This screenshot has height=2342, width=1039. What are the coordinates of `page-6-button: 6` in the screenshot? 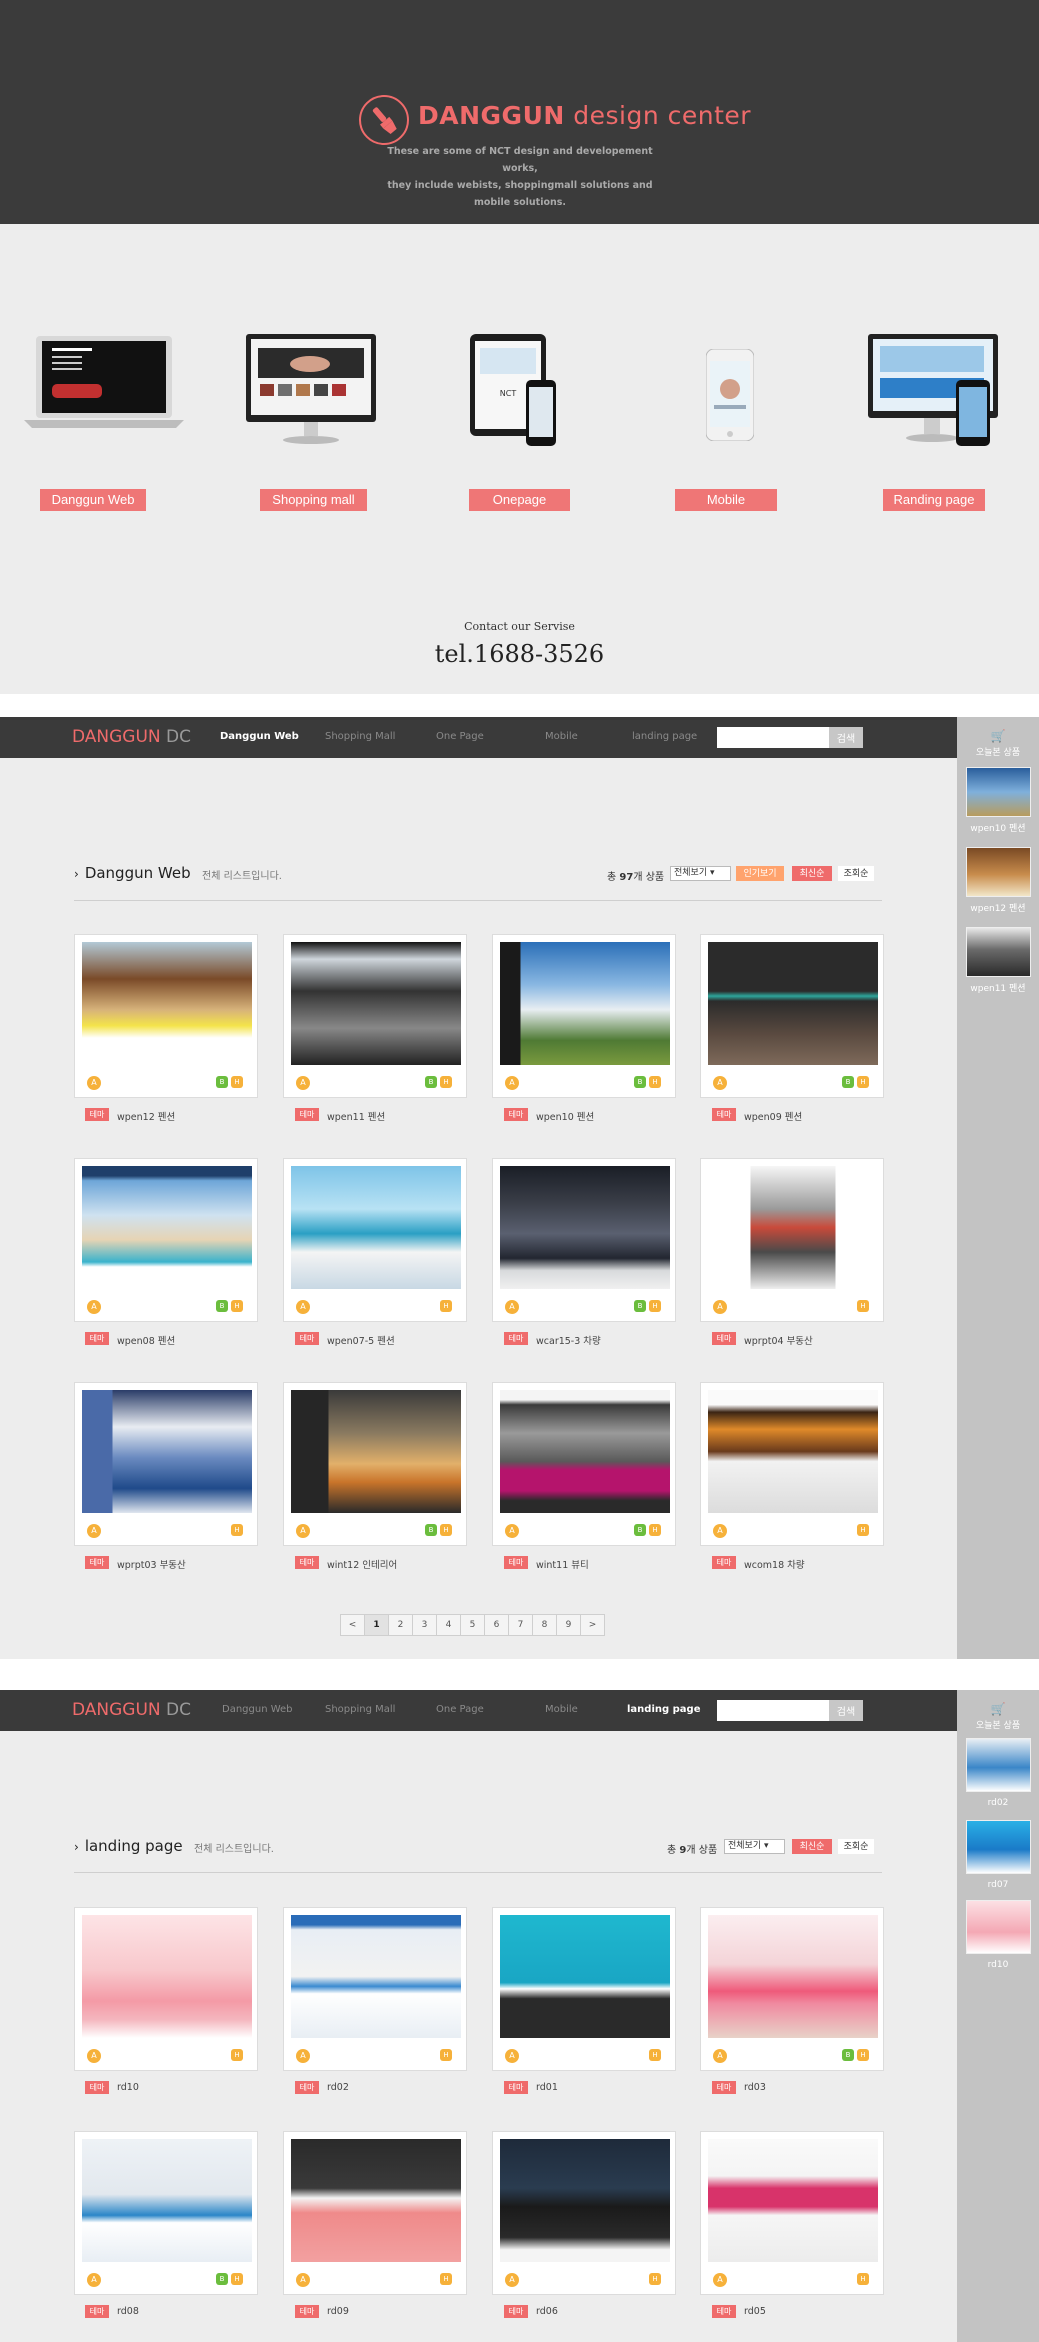 It's located at (496, 1625).